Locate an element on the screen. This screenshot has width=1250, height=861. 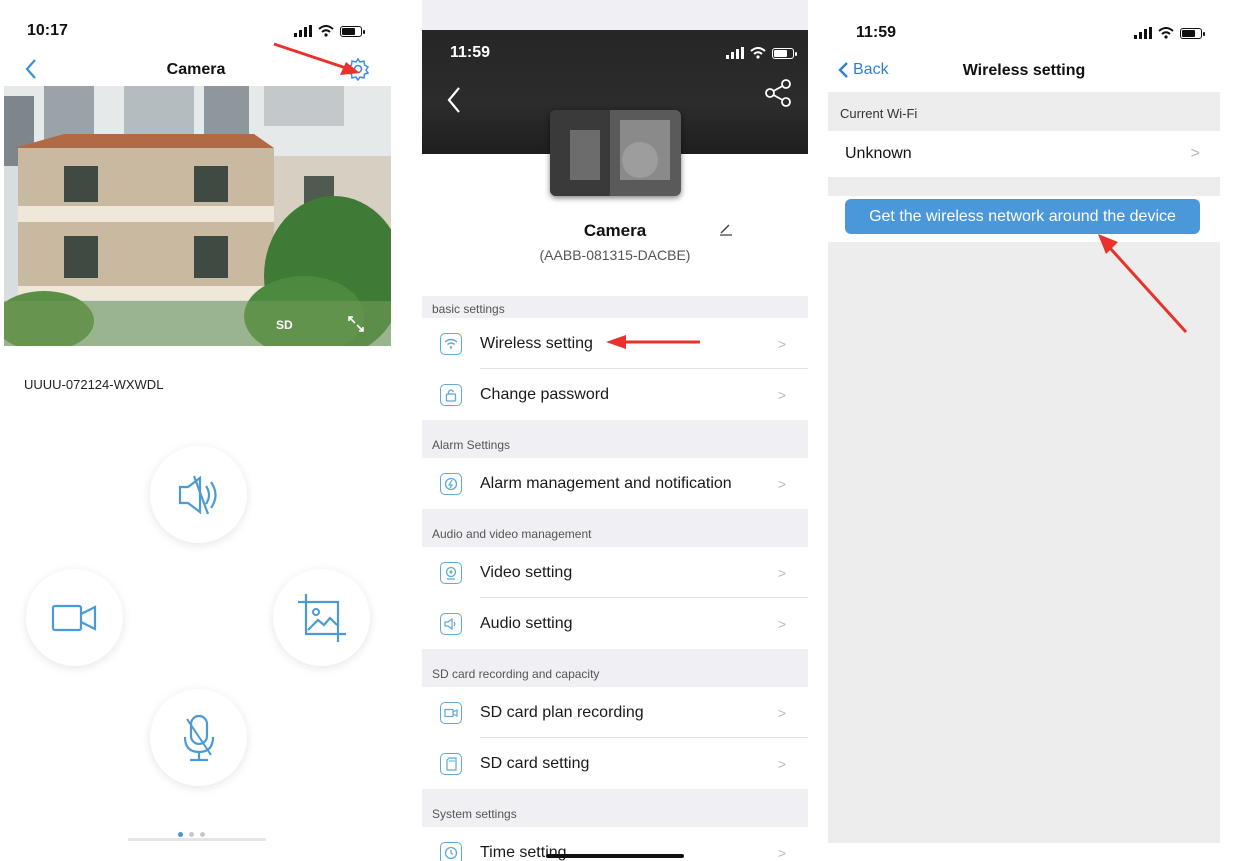
lock-icon is located at coordinates (451, 394).